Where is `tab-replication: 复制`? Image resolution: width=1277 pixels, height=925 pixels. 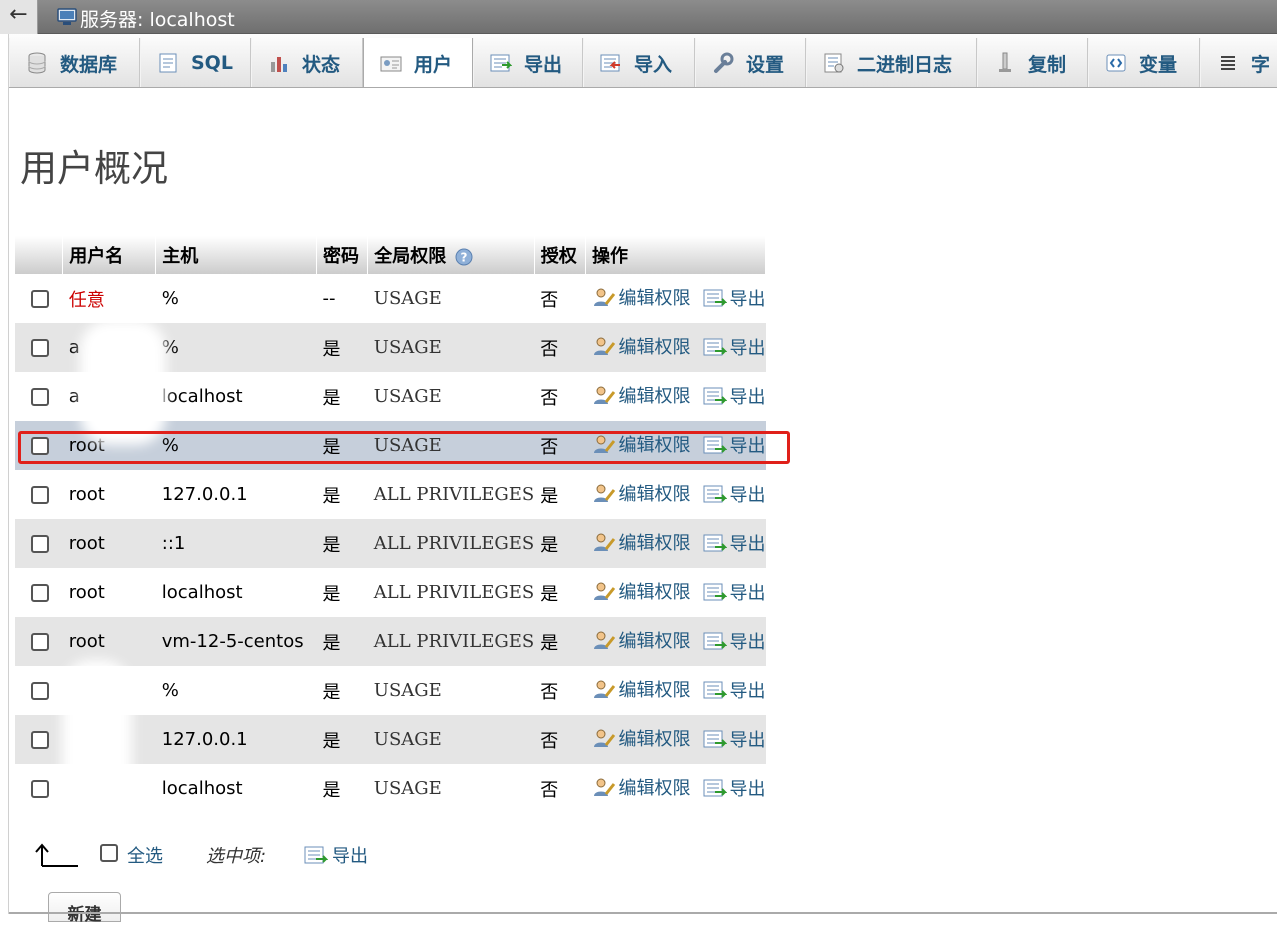
tab-replication: 复制 is located at coordinates (1032, 62).